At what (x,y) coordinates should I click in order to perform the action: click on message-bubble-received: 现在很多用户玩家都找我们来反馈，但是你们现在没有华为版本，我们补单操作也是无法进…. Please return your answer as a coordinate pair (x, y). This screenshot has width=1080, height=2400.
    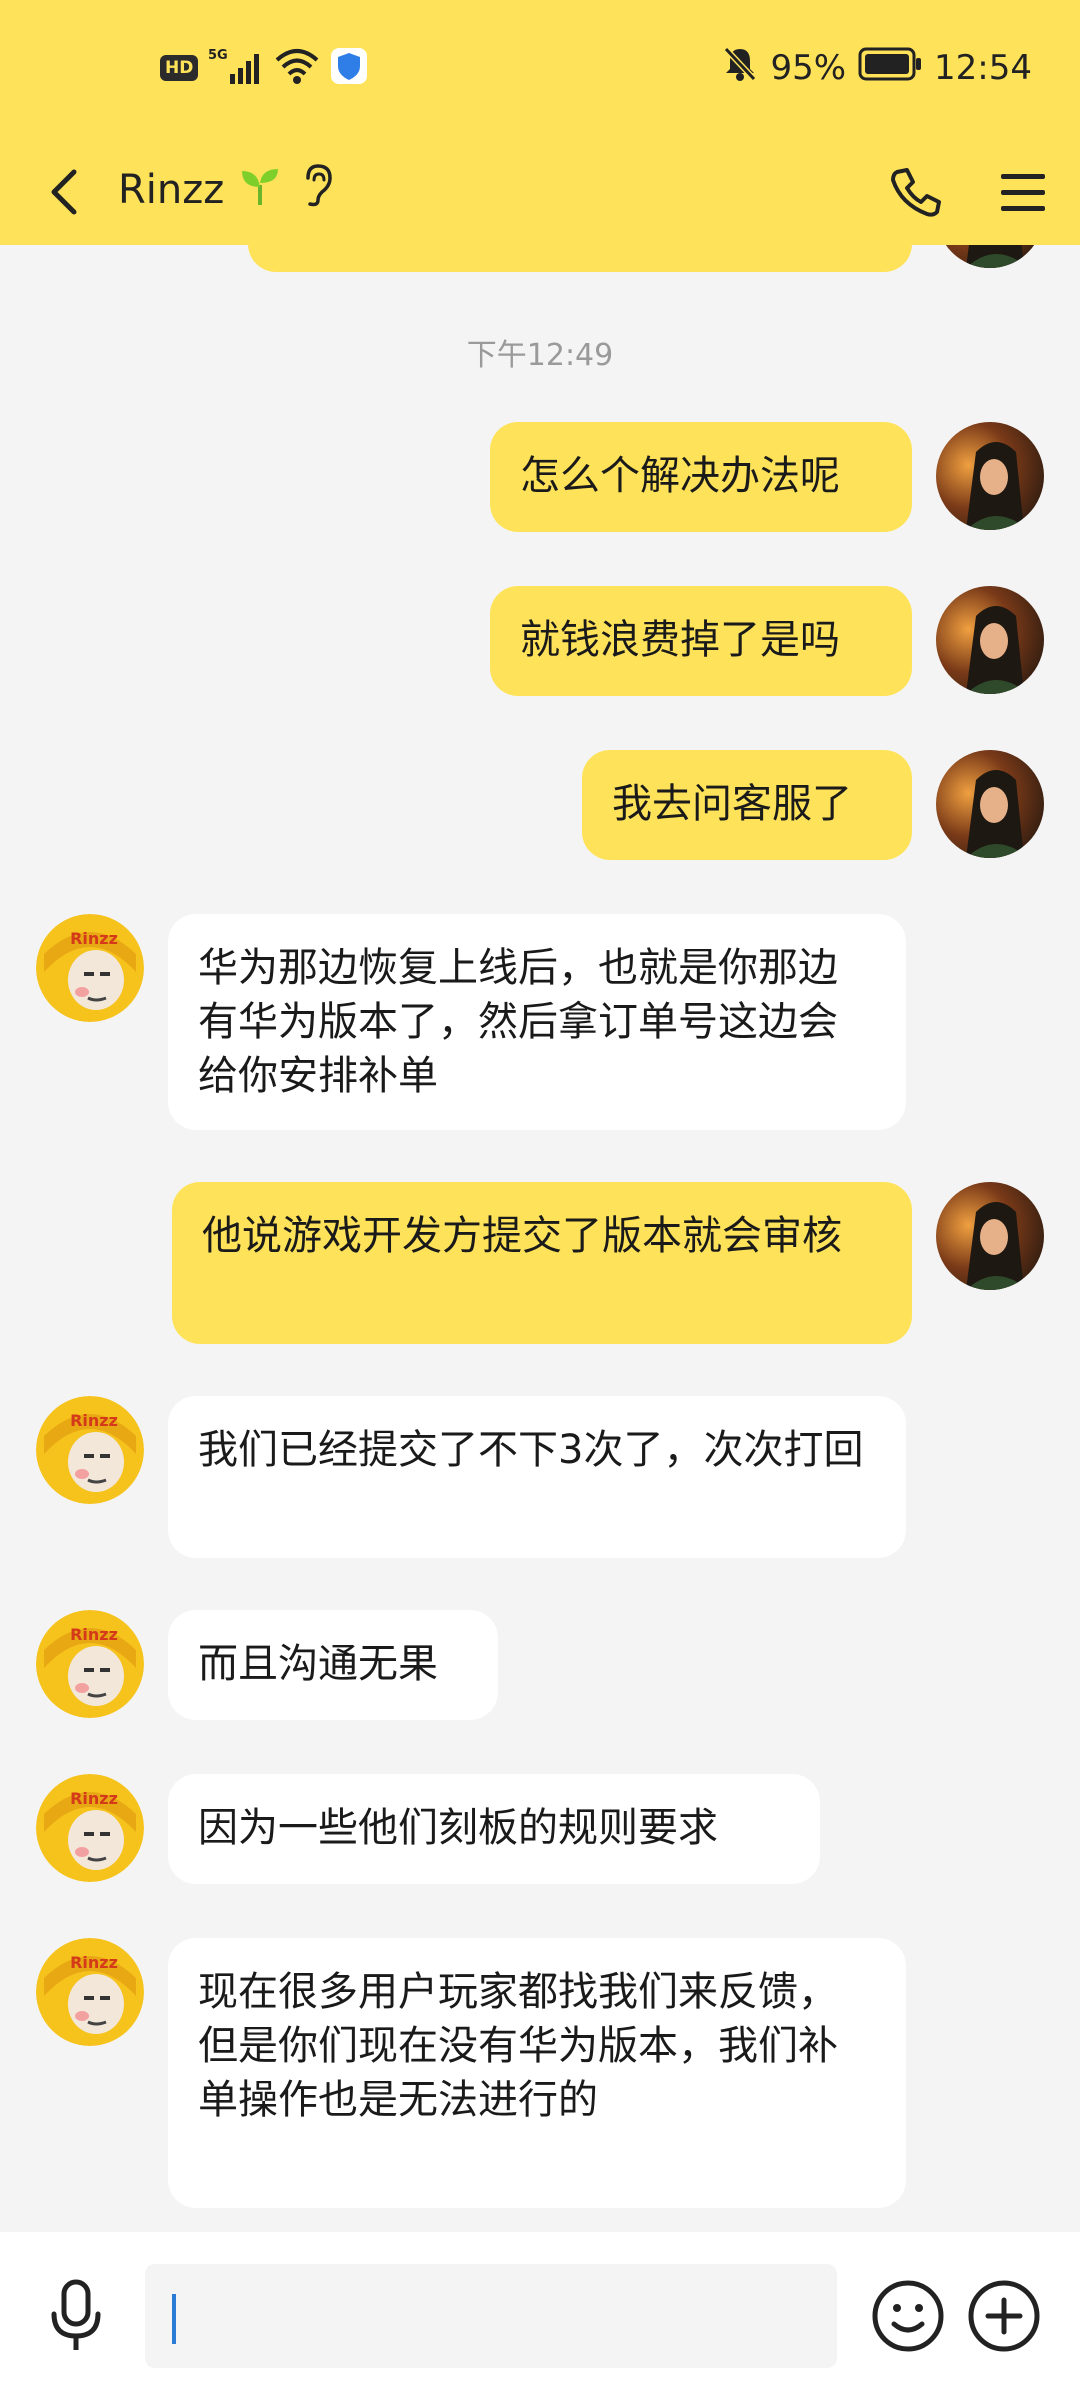
    Looking at the image, I should click on (537, 2073).